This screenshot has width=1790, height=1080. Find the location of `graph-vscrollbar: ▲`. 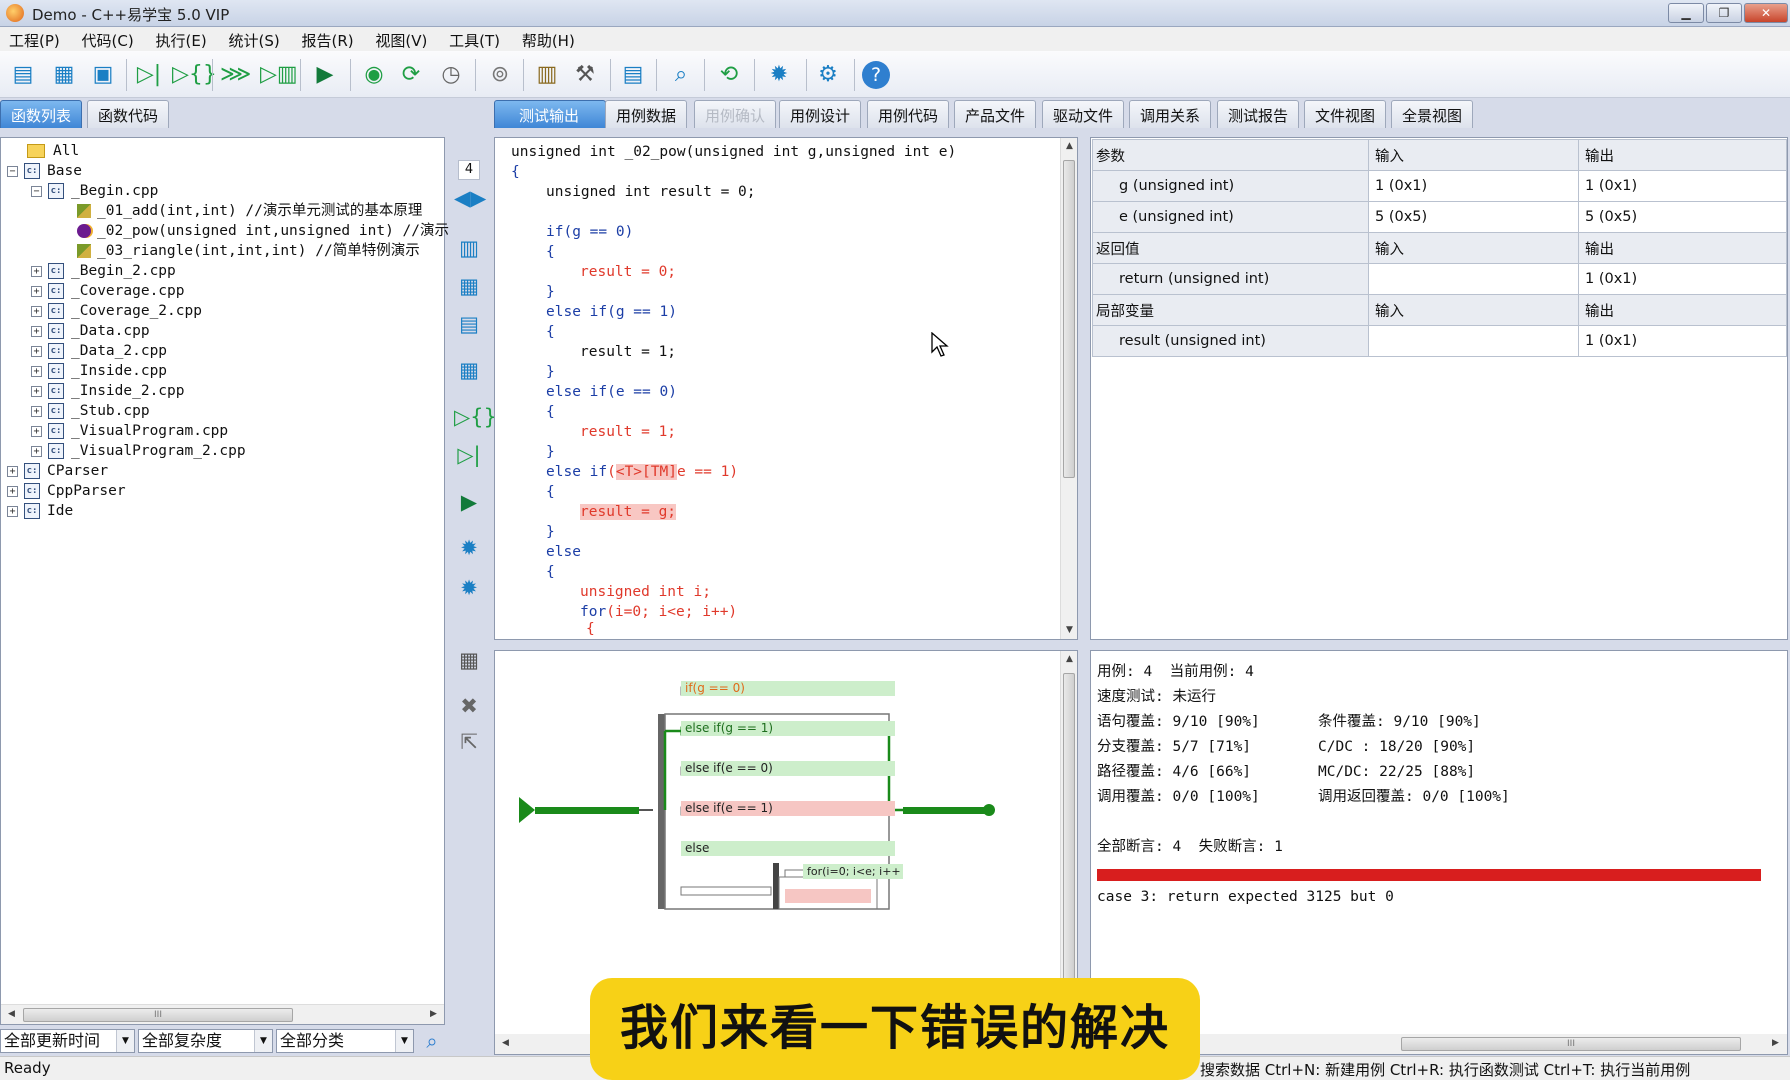

graph-vscrollbar: ▲ is located at coordinates (1068, 841).